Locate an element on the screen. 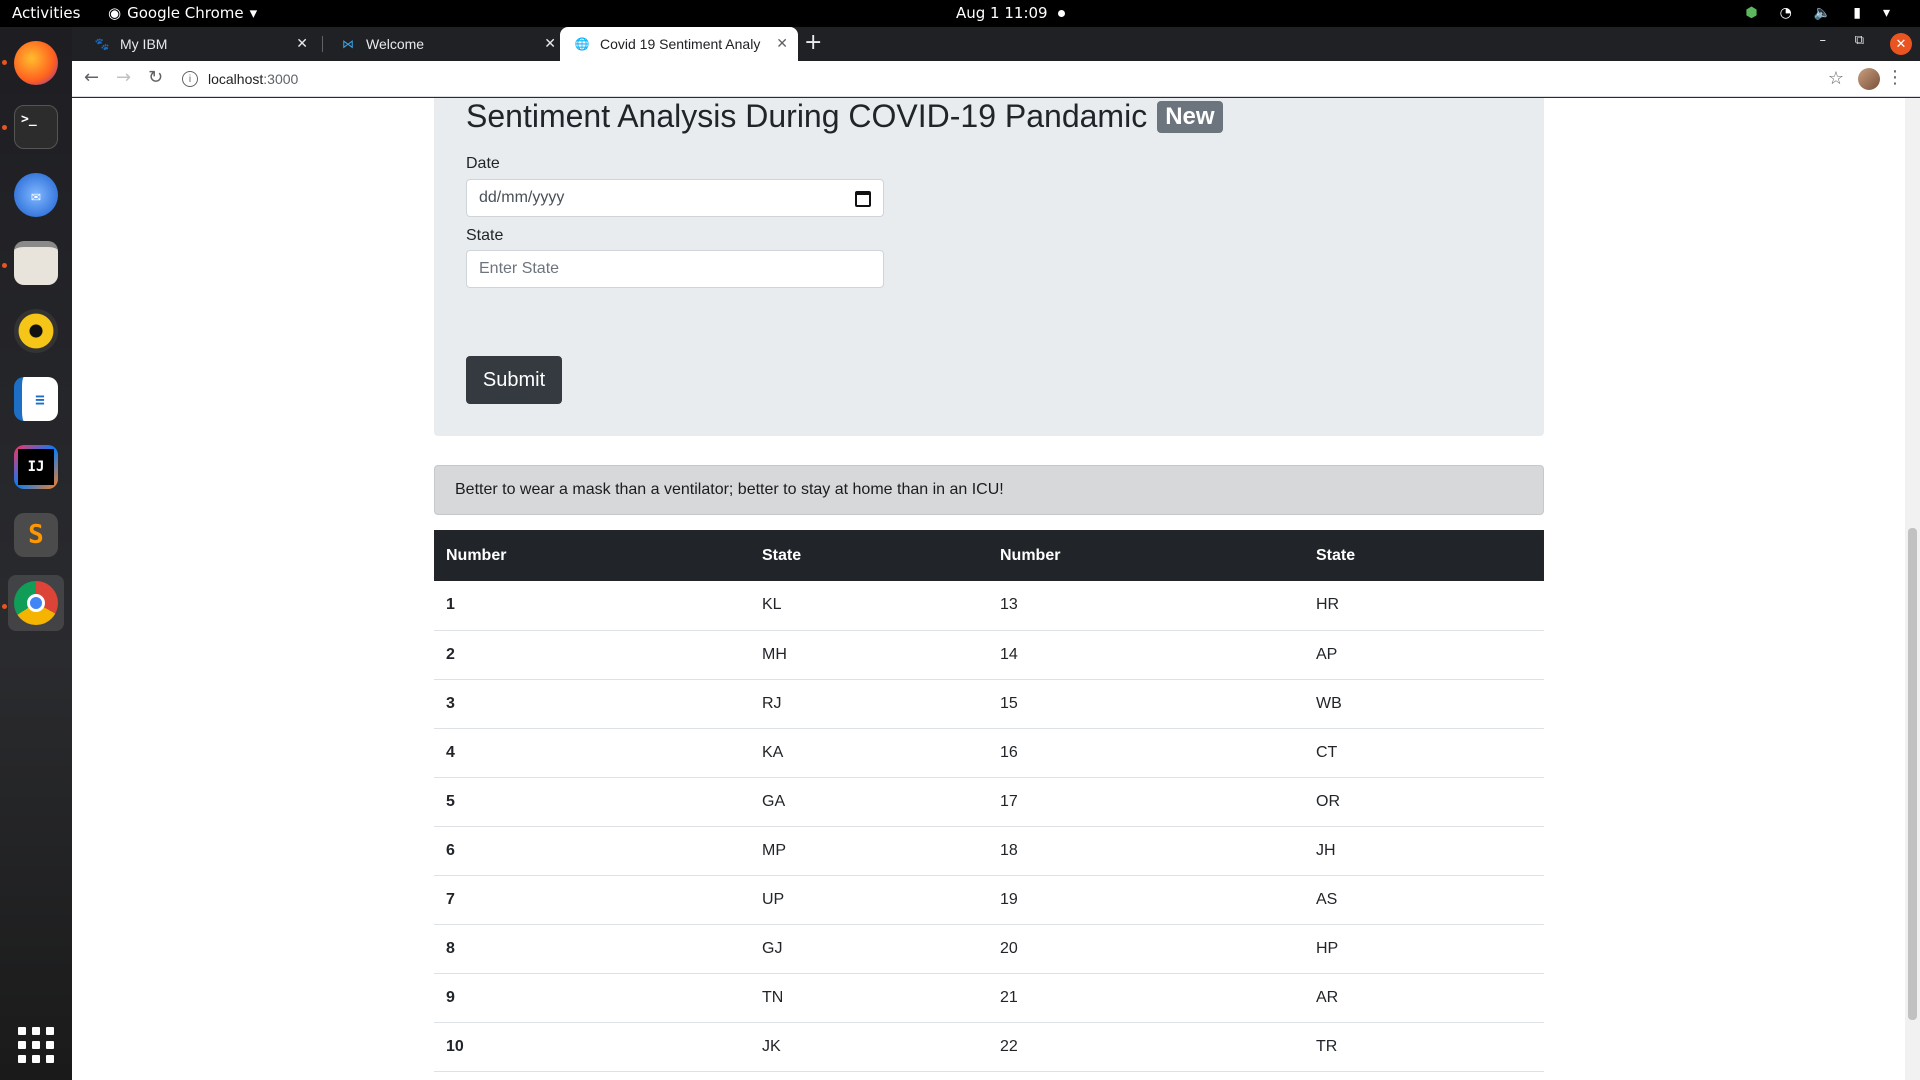 The width and height of the screenshot is (1920, 1080). cell-state: GJ is located at coordinates (869, 949).